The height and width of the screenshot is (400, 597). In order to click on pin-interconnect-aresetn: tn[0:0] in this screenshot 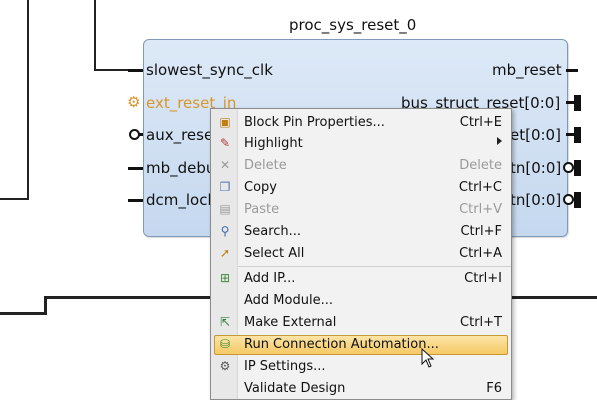, I will do `click(535, 168)`.